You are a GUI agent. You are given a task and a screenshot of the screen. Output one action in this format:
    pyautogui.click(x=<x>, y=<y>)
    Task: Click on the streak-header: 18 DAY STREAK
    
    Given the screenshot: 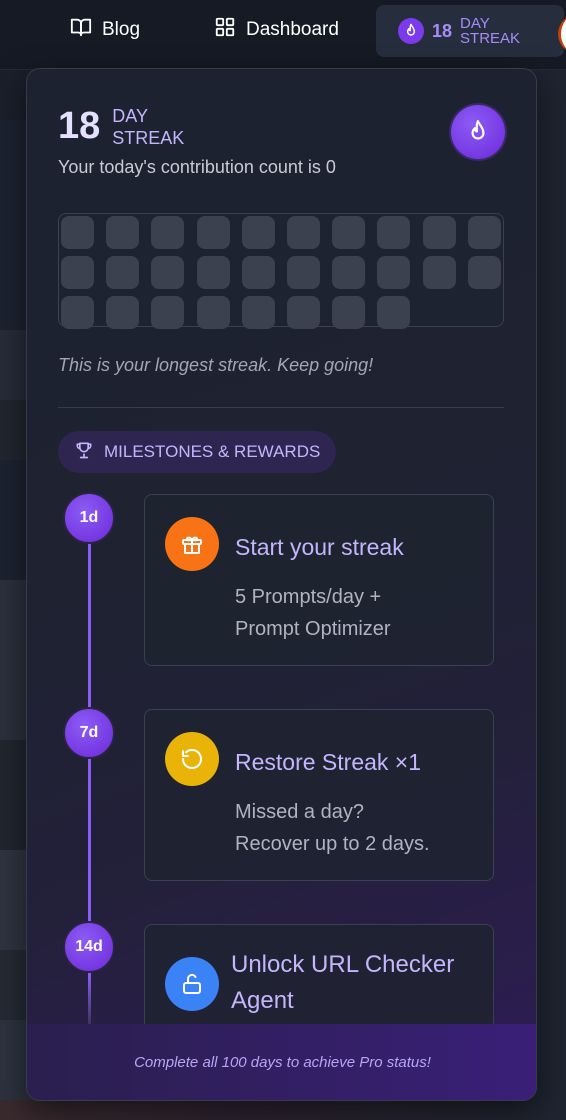 What is the action you would take?
    pyautogui.click(x=121, y=127)
    